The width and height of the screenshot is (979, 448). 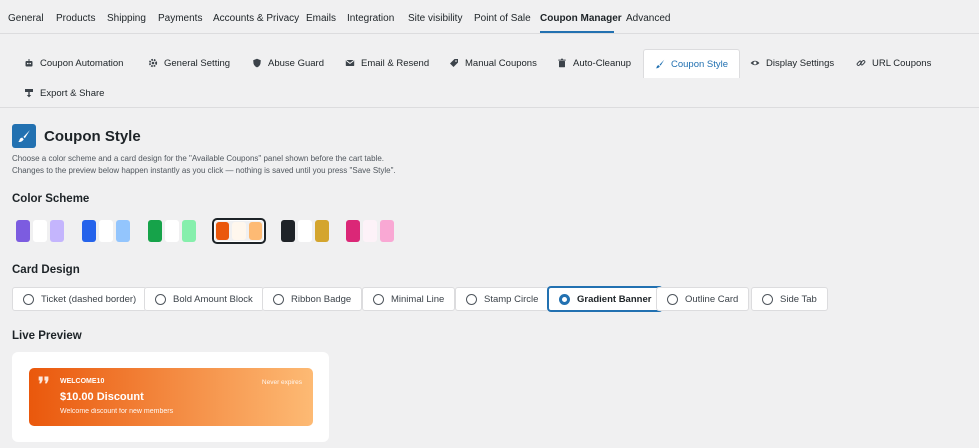 What do you see at coordinates (454, 63) in the screenshot?
I see `tag-icon` at bounding box center [454, 63].